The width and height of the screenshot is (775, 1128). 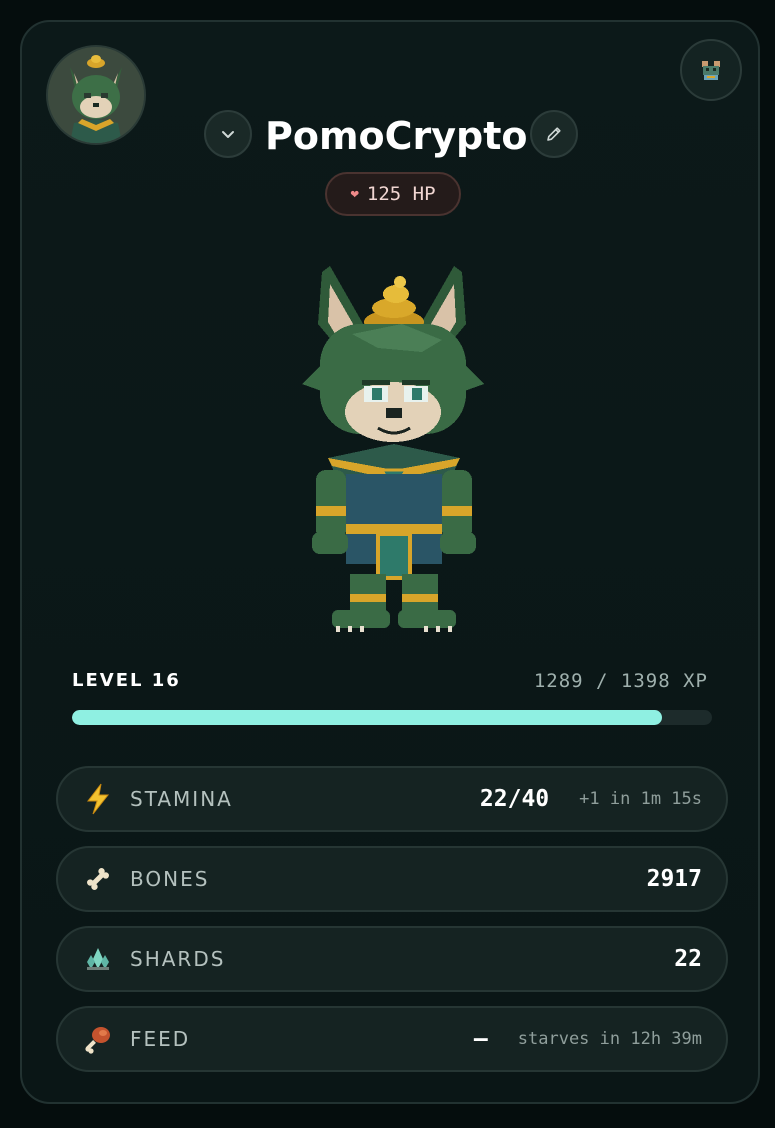 I want to click on wolf-avatar-icon, so click(x=96, y=95).